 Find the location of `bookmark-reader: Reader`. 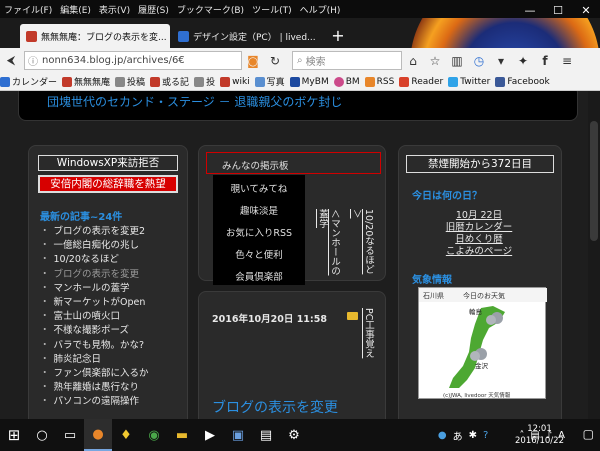

bookmark-reader: Reader is located at coordinates (421, 81).